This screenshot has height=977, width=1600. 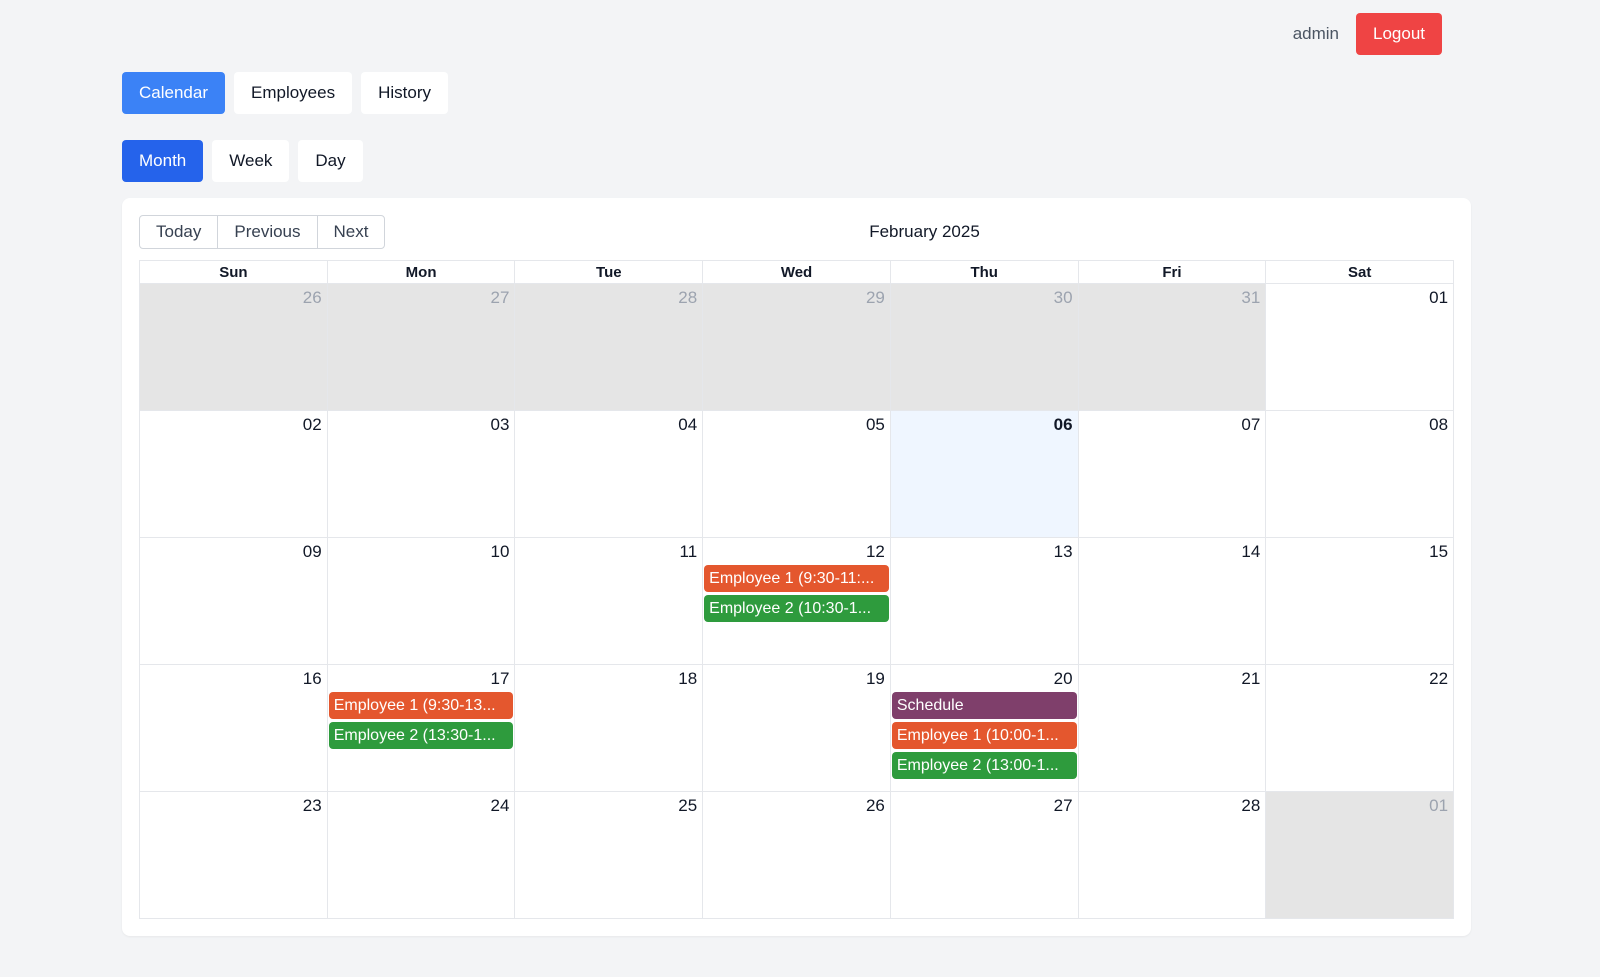 I want to click on day-number: 18, so click(x=688, y=678).